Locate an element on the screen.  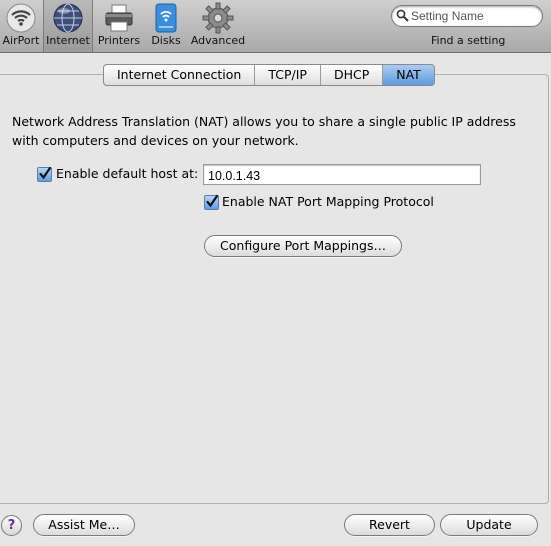
revert-button: Revert is located at coordinates (389, 525).